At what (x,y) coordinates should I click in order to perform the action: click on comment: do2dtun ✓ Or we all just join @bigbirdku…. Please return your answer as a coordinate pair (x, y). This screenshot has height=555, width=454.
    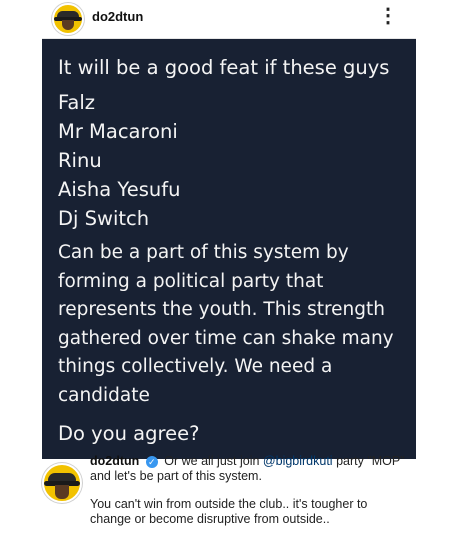
    Looking at the image, I should click on (229, 504).